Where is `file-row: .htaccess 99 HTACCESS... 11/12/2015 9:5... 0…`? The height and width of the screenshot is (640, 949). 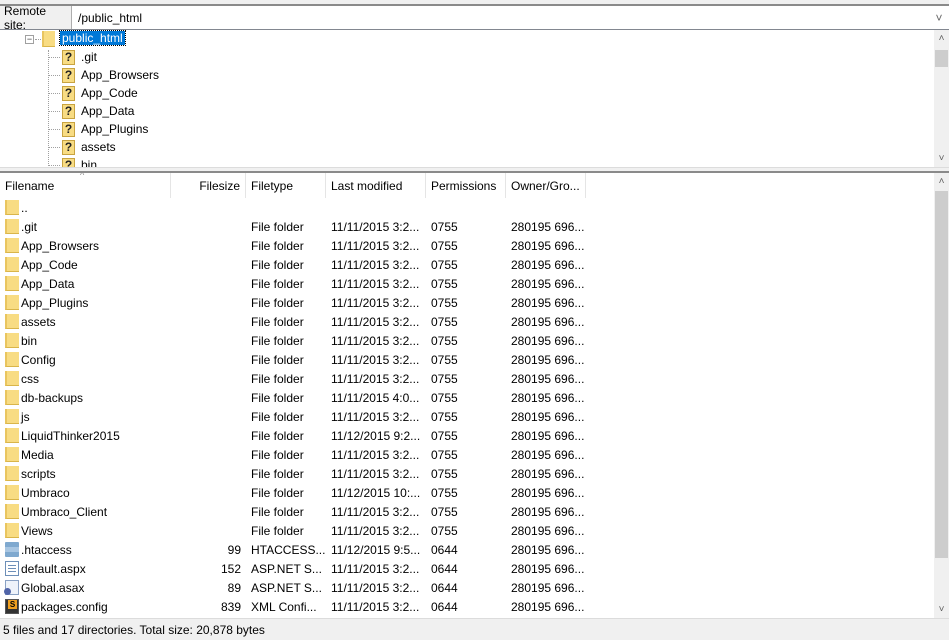
file-row: .htaccess 99 HTACCESS... 11/12/2015 9:5... 0… is located at coordinates (467, 549).